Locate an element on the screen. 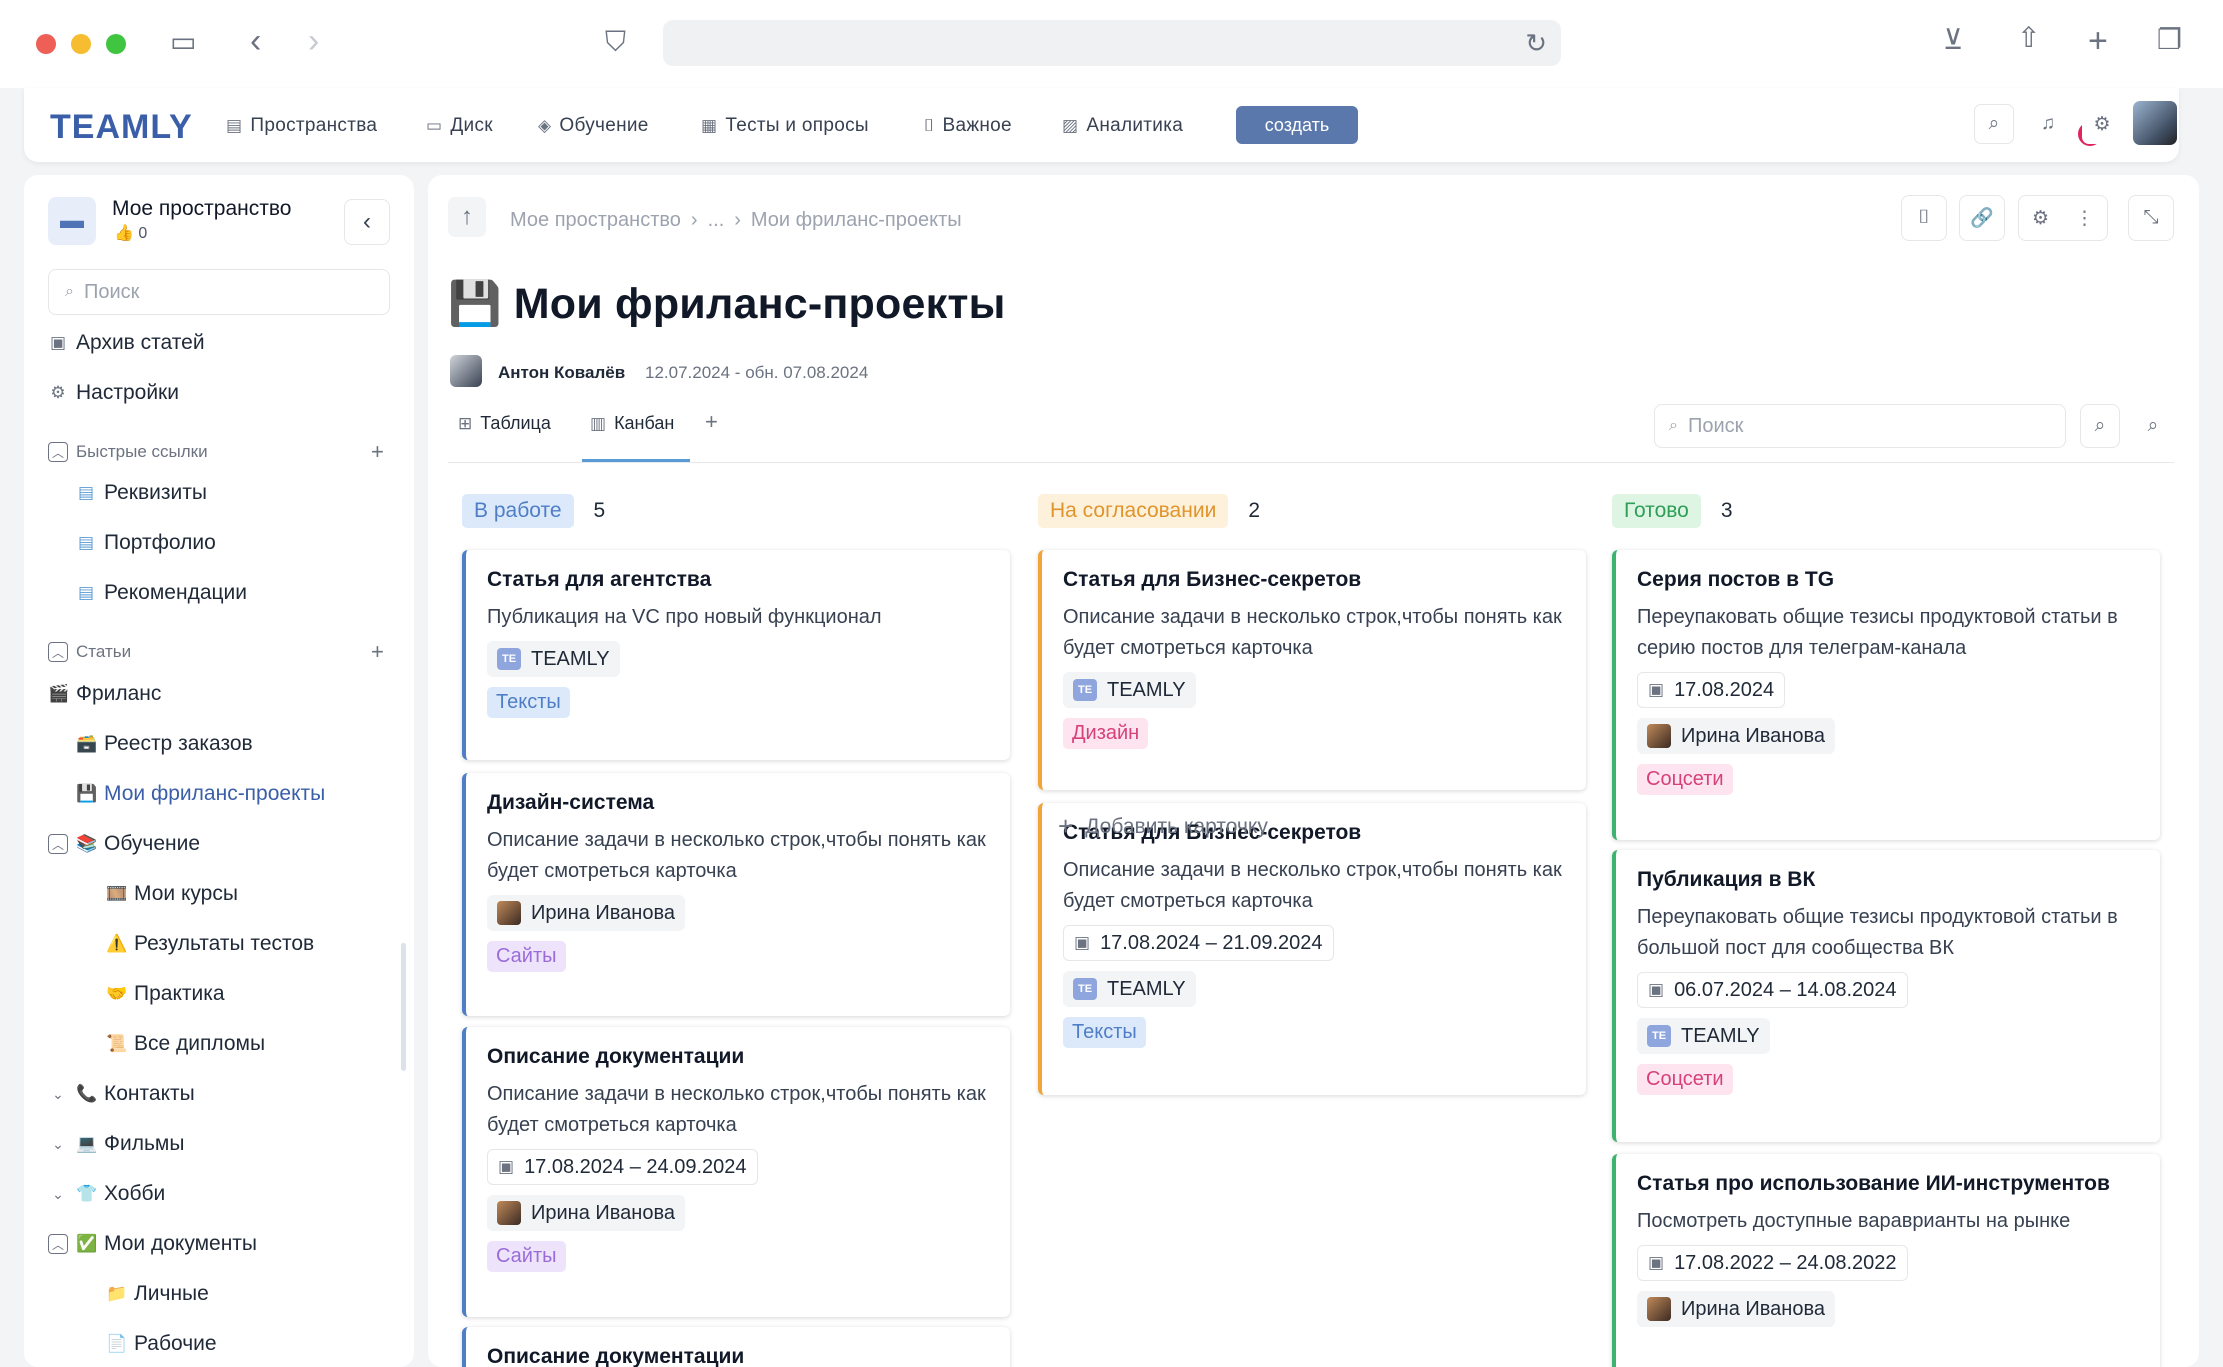 The image size is (2223, 1367). download-icon: ⊻ is located at coordinates (1953, 40).